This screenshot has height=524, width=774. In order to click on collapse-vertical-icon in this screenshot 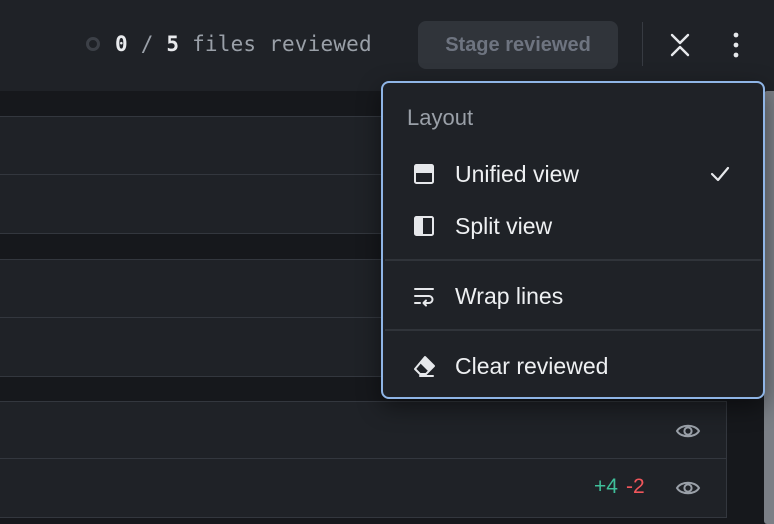, I will do `click(680, 45)`.